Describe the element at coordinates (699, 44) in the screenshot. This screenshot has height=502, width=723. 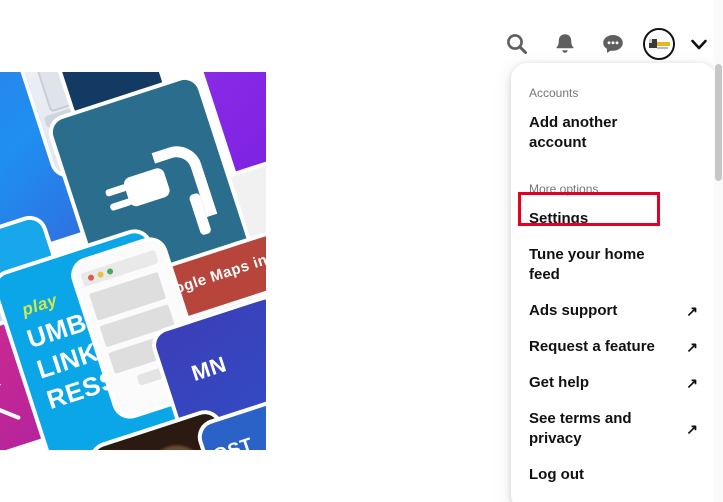
I see `chevron-down-icon` at that location.